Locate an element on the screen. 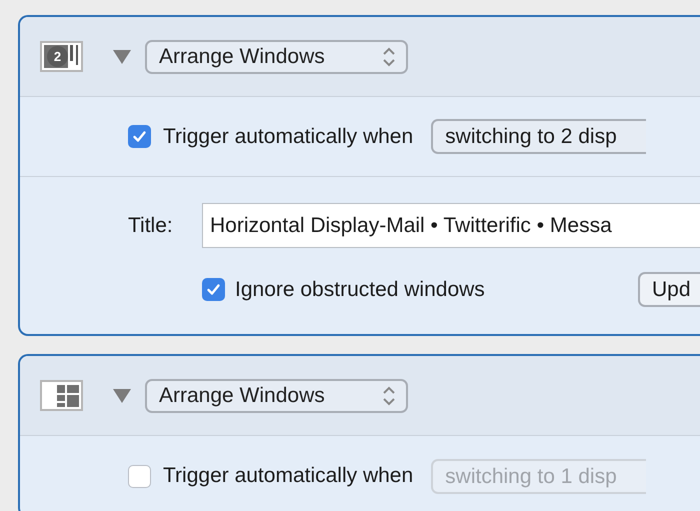 The image size is (700, 511). ignore-label: Ignore obstructed windows is located at coordinates (360, 289).